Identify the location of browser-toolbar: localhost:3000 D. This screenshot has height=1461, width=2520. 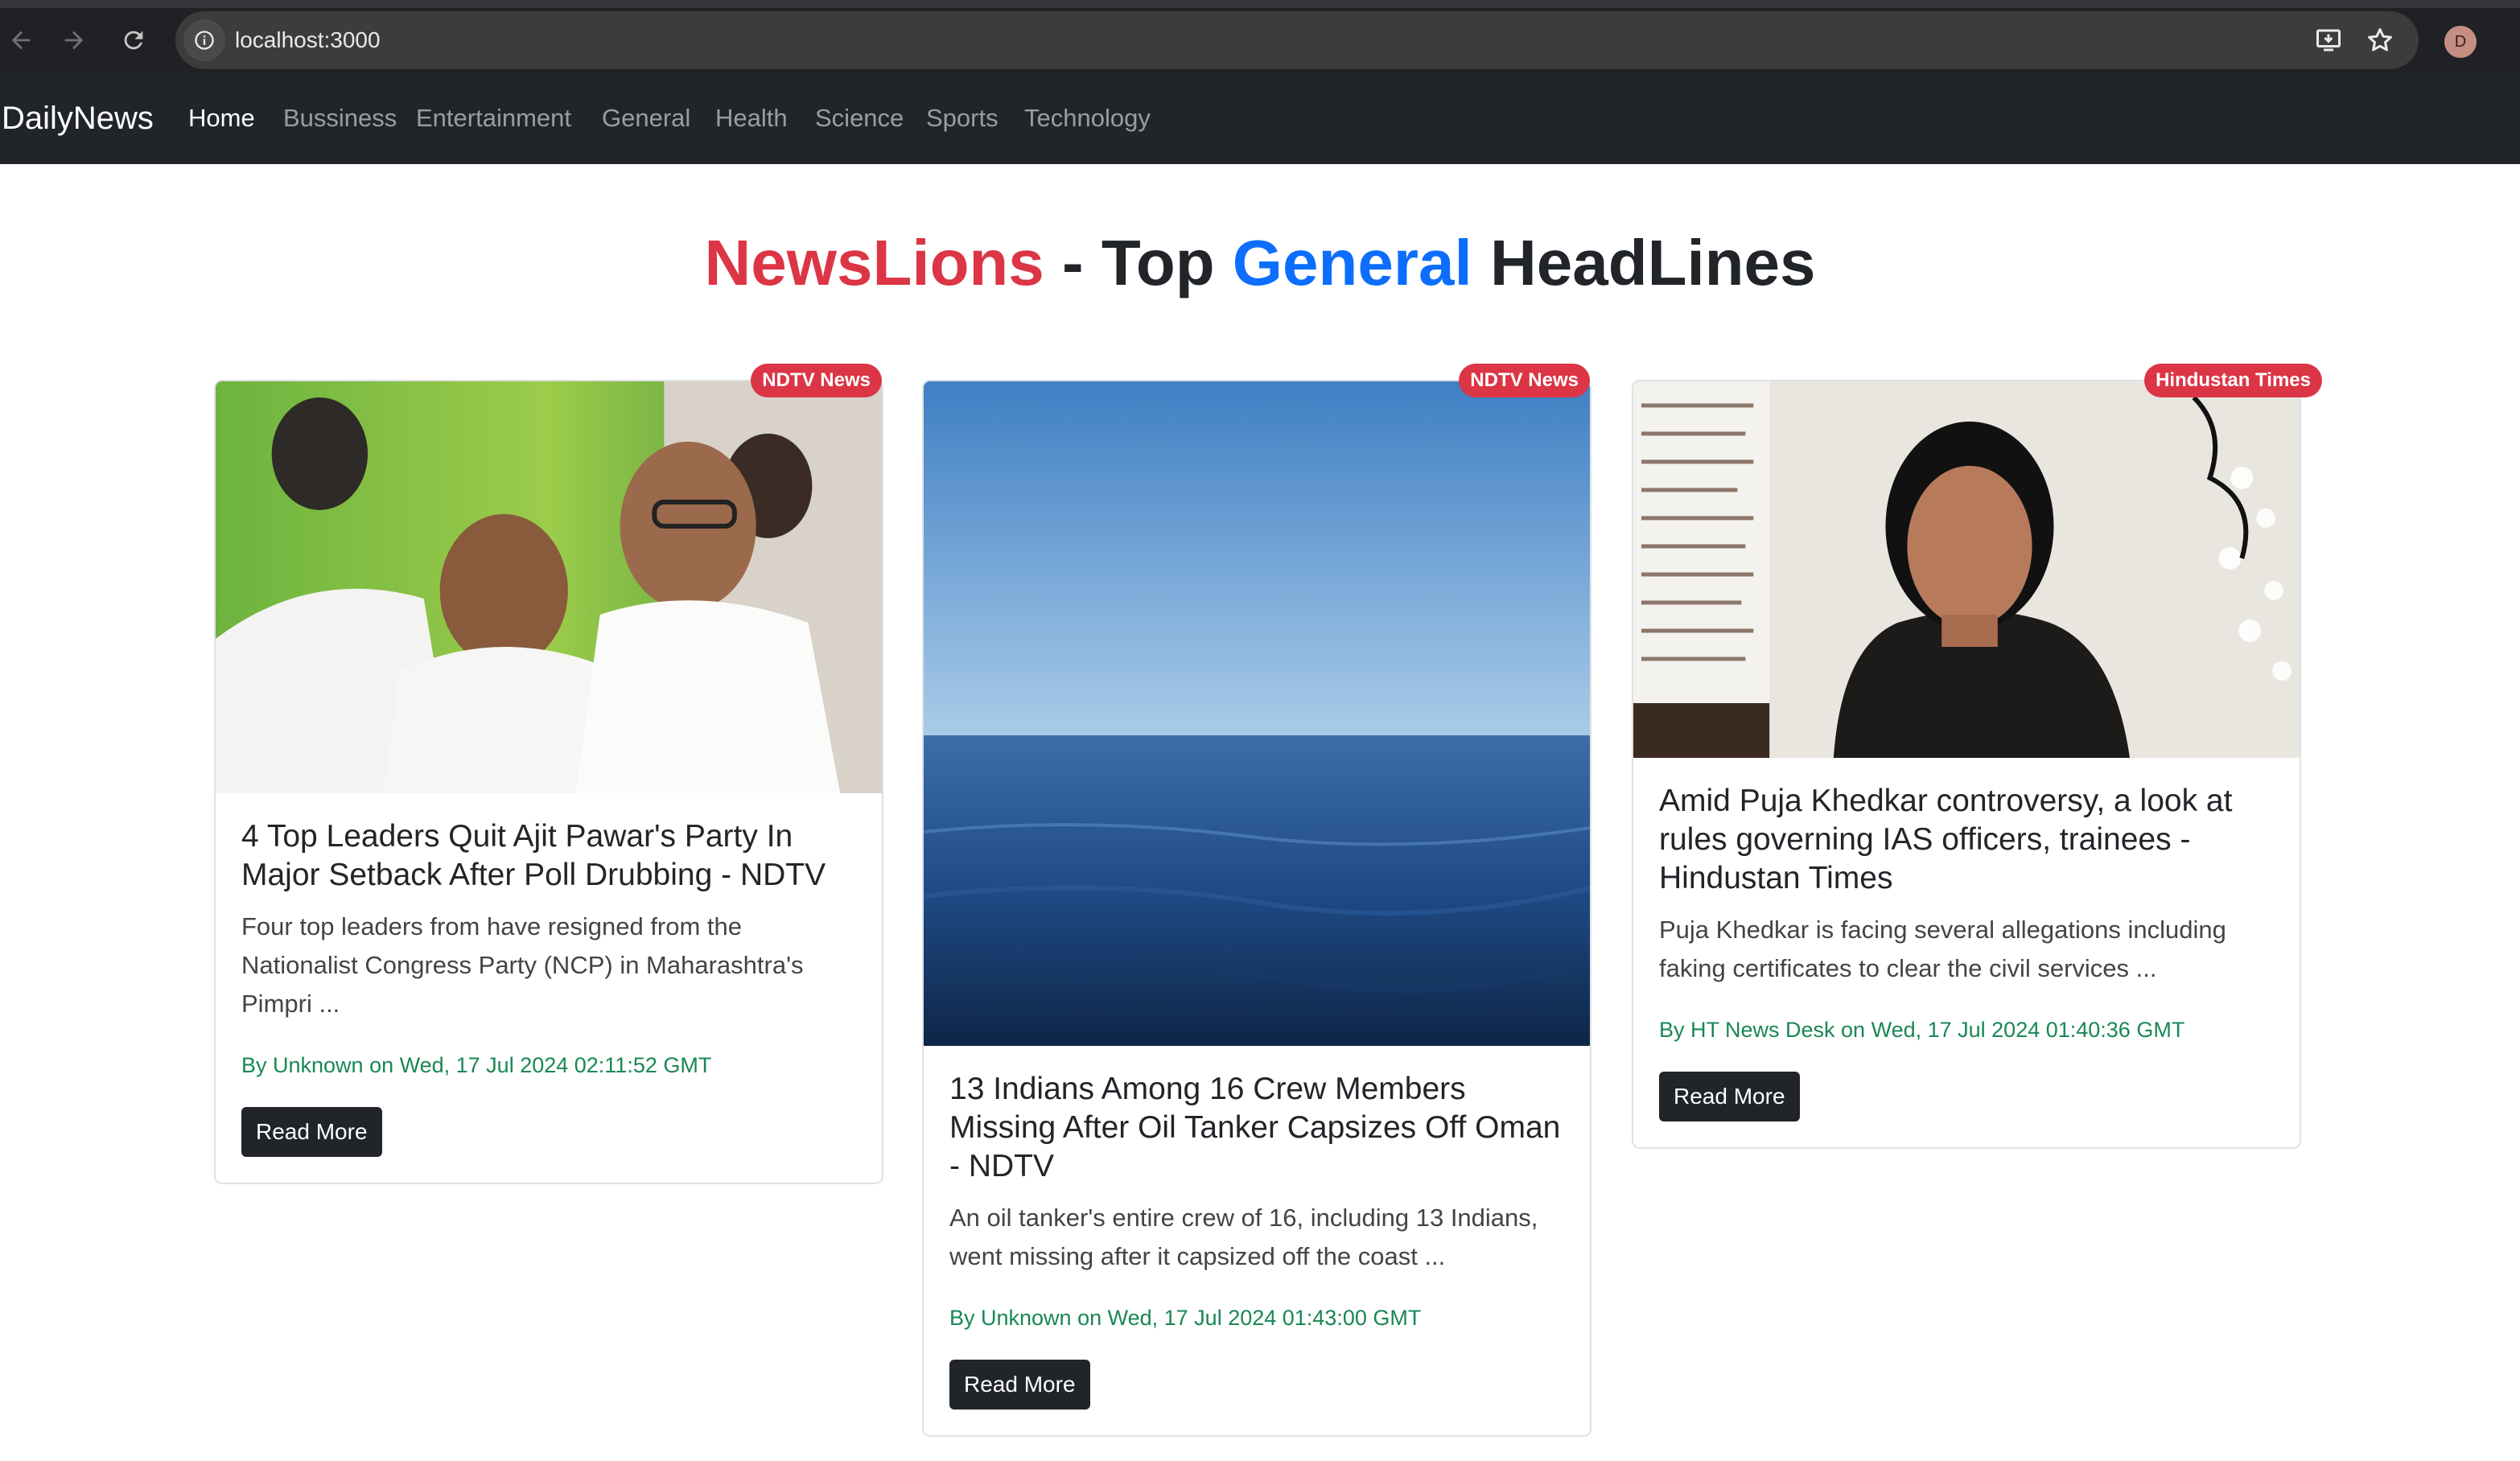
(1260, 36).